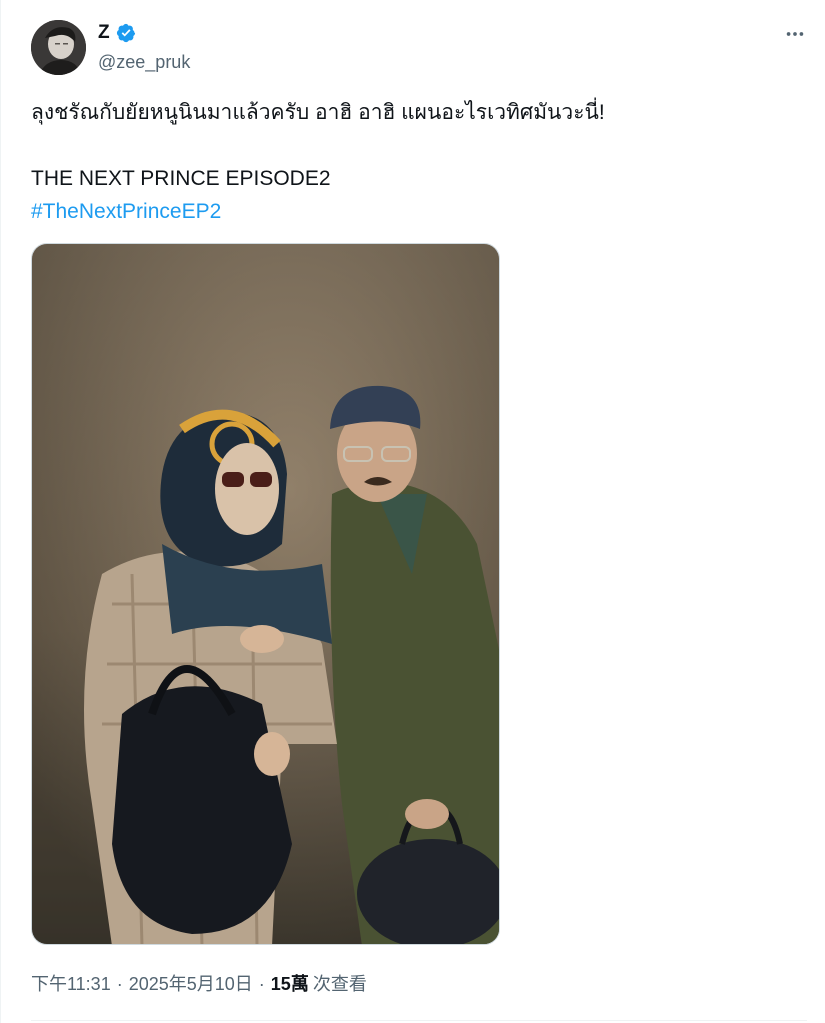 The image size is (825, 1023). I want to click on more-horizontal-icon, so click(795, 34).